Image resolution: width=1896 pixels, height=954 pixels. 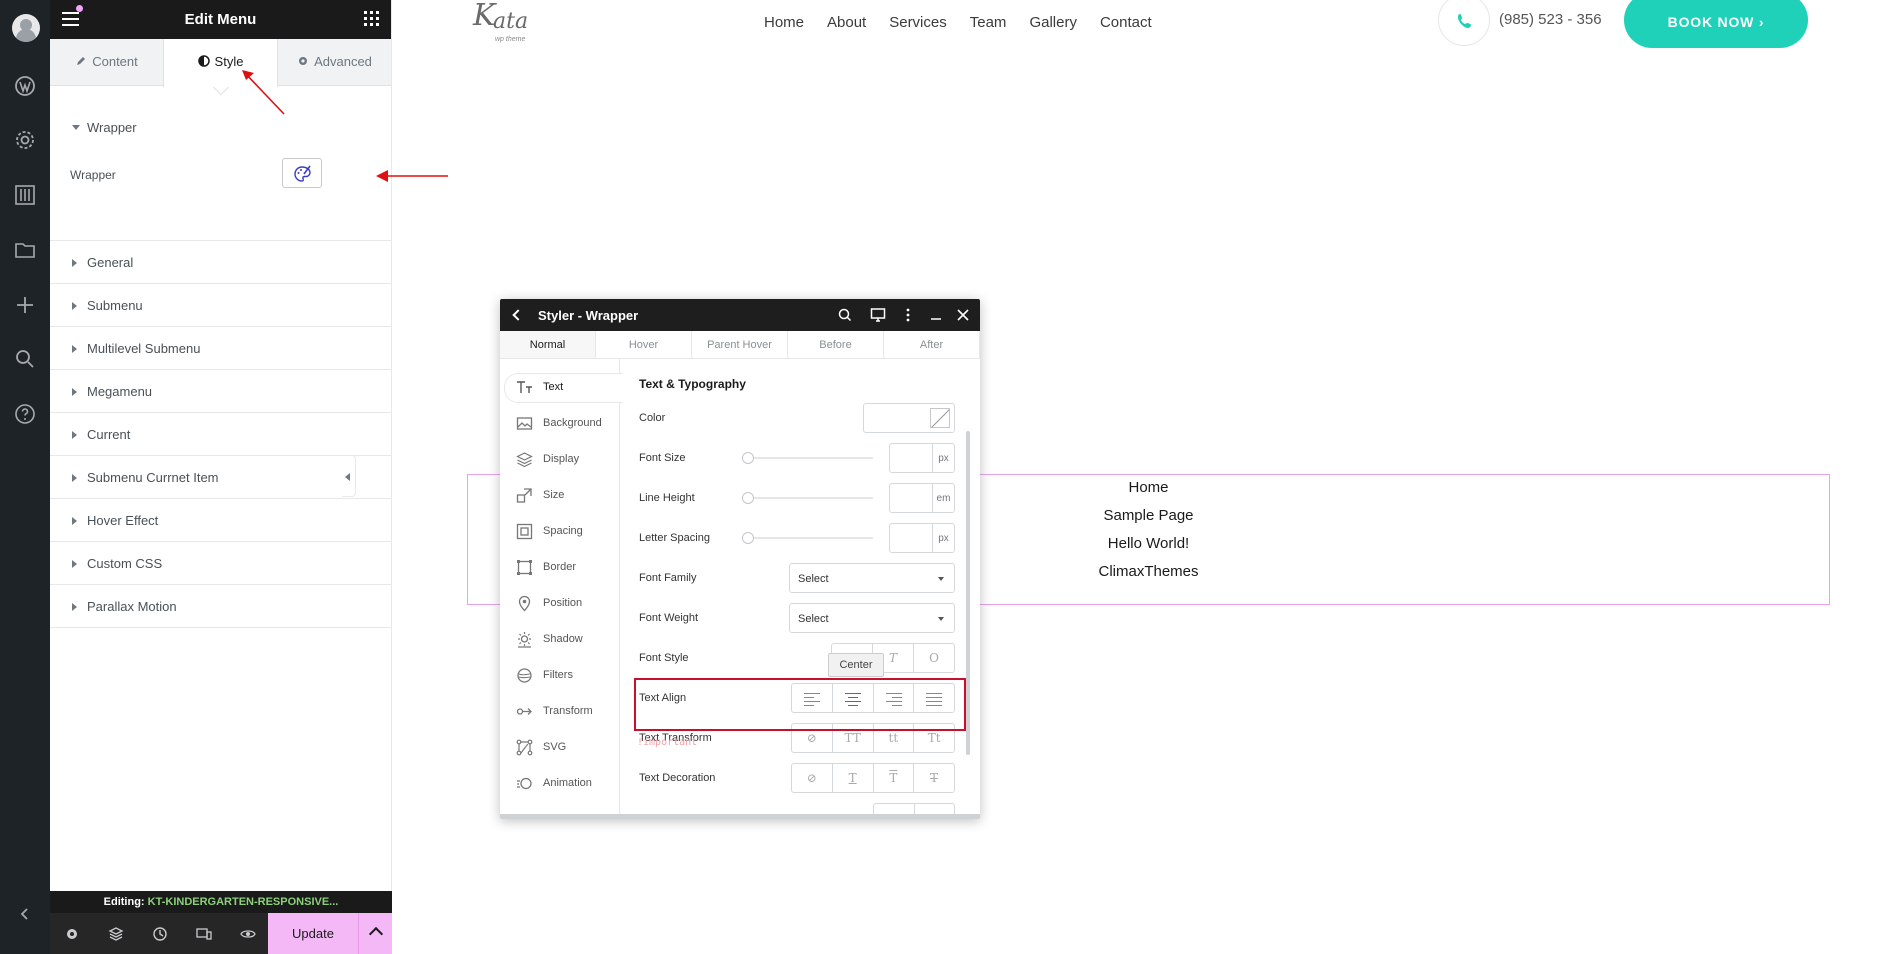 I want to click on styler-nav-transform: Transform, so click(x=559, y=711).